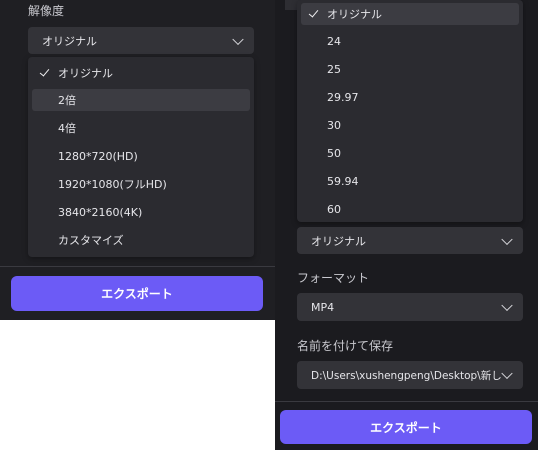  What do you see at coordinates (410, 153) in the screenshot?
I see `framerate-option: 50` at bounding box center [410, 153].